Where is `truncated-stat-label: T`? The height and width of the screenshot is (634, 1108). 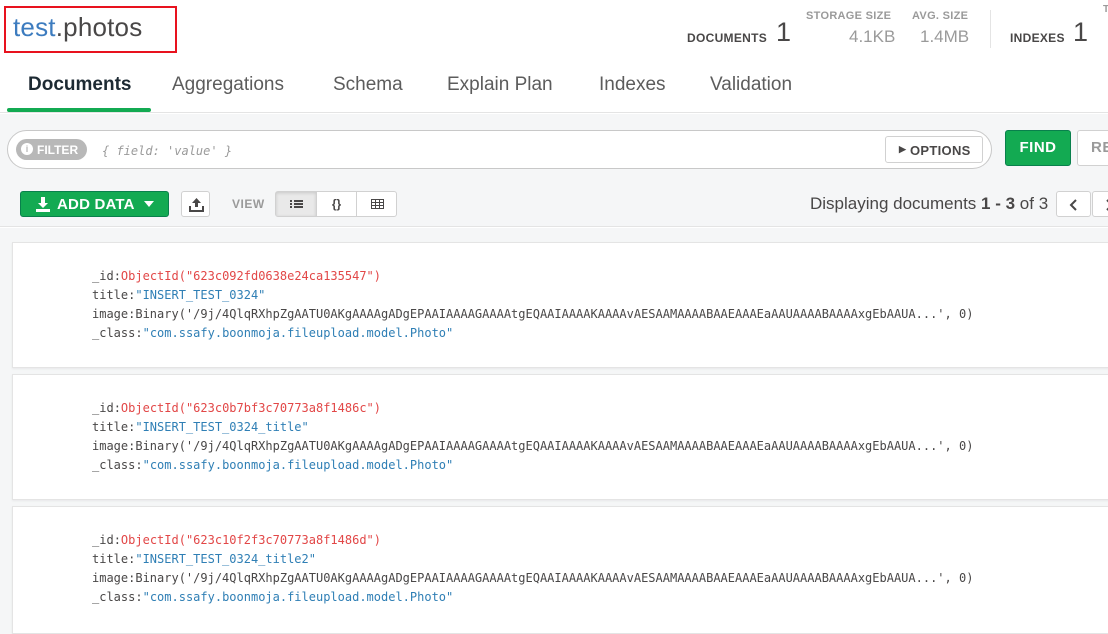
truncated-stat-label: T is located at coordinates (1105, 9).